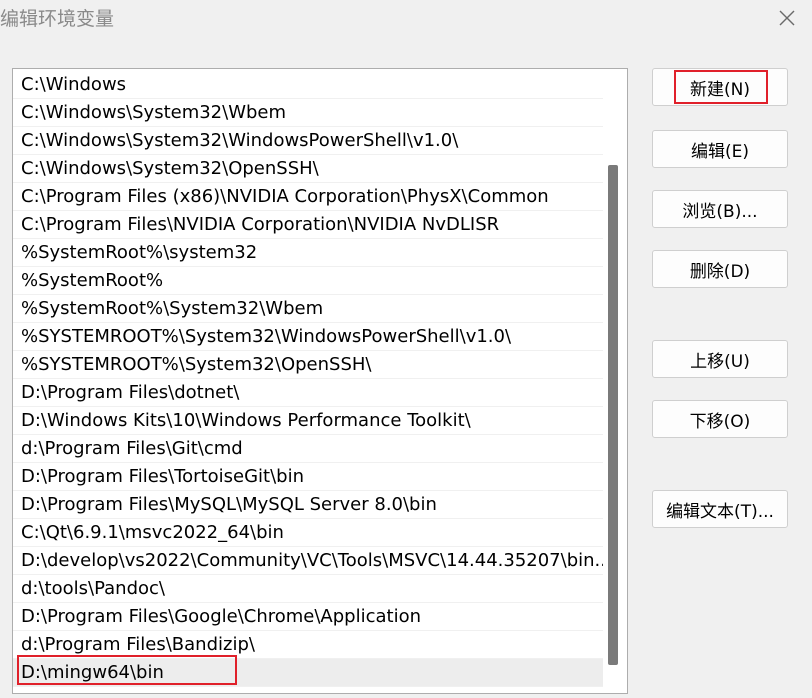 The image size is (812, 698). What do you see at coordinates (196, 364) in the screenshot?
I see `path-list-item-label: %SYSTEMROOT%\System32\OpenSSH\` at bounding box center [196, 364].